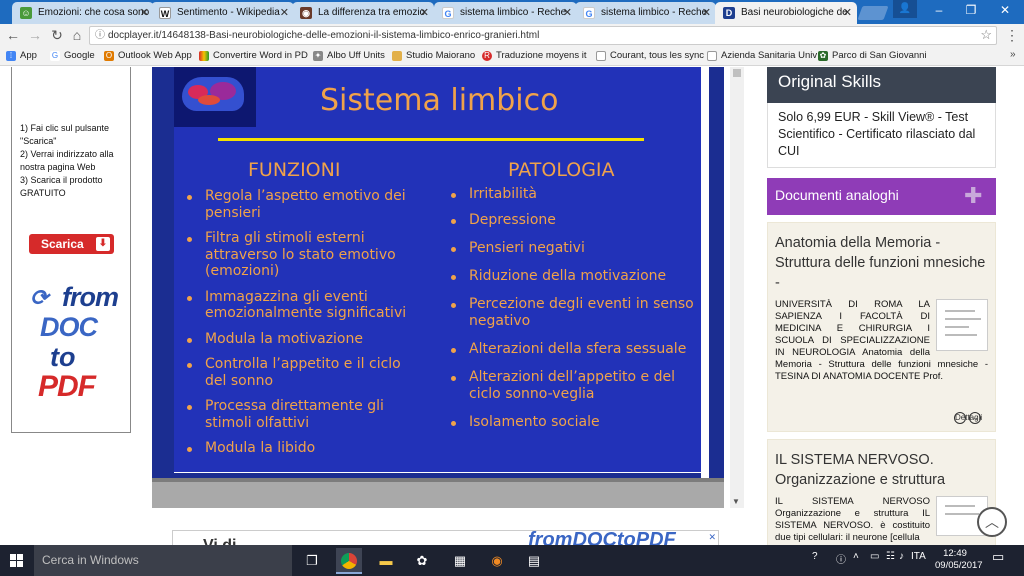 This screenshot has height=576, width=1024. Describe the element at coordinates (736, 501) in the screenshot. I see `scroll-down-icon: ▼` at that location.